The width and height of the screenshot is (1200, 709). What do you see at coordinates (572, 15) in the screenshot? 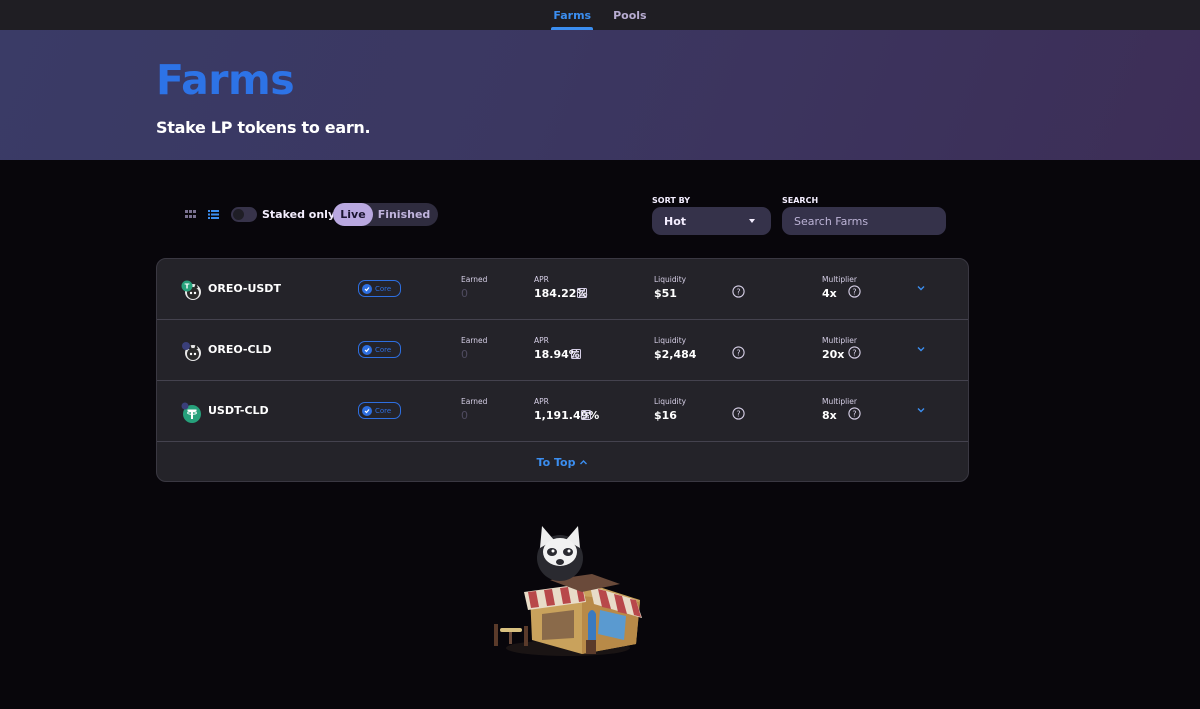
I see `tab-farms: Farms` at bounding box center [572, 15].